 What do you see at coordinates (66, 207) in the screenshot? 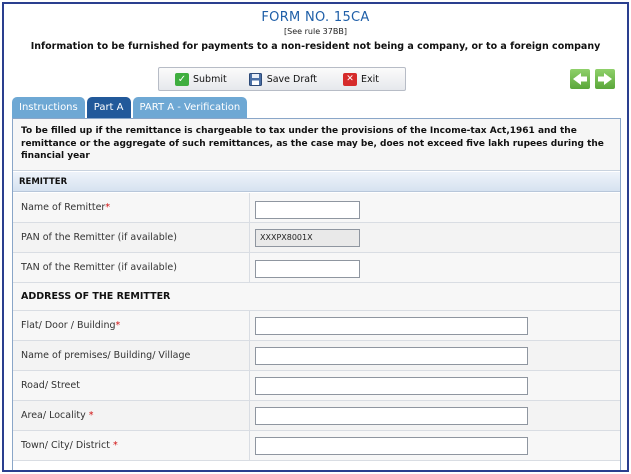
I see `remitter-name-label: Name of Remitter*` at bounding box center [66, 207].